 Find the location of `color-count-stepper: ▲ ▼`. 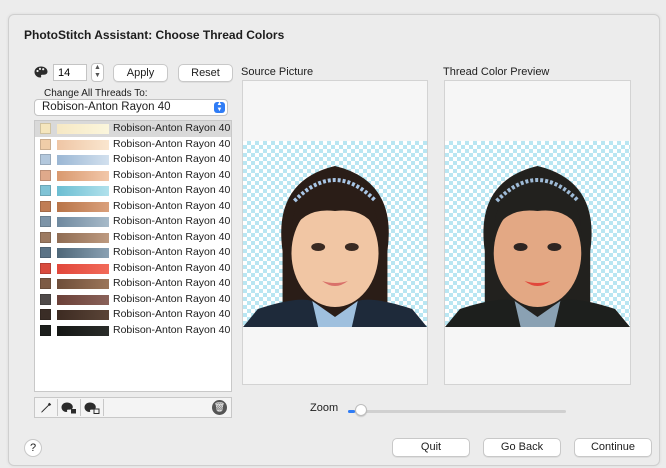

color-count-stepper: ▲ ▼ is located at coordinates (97, 72).